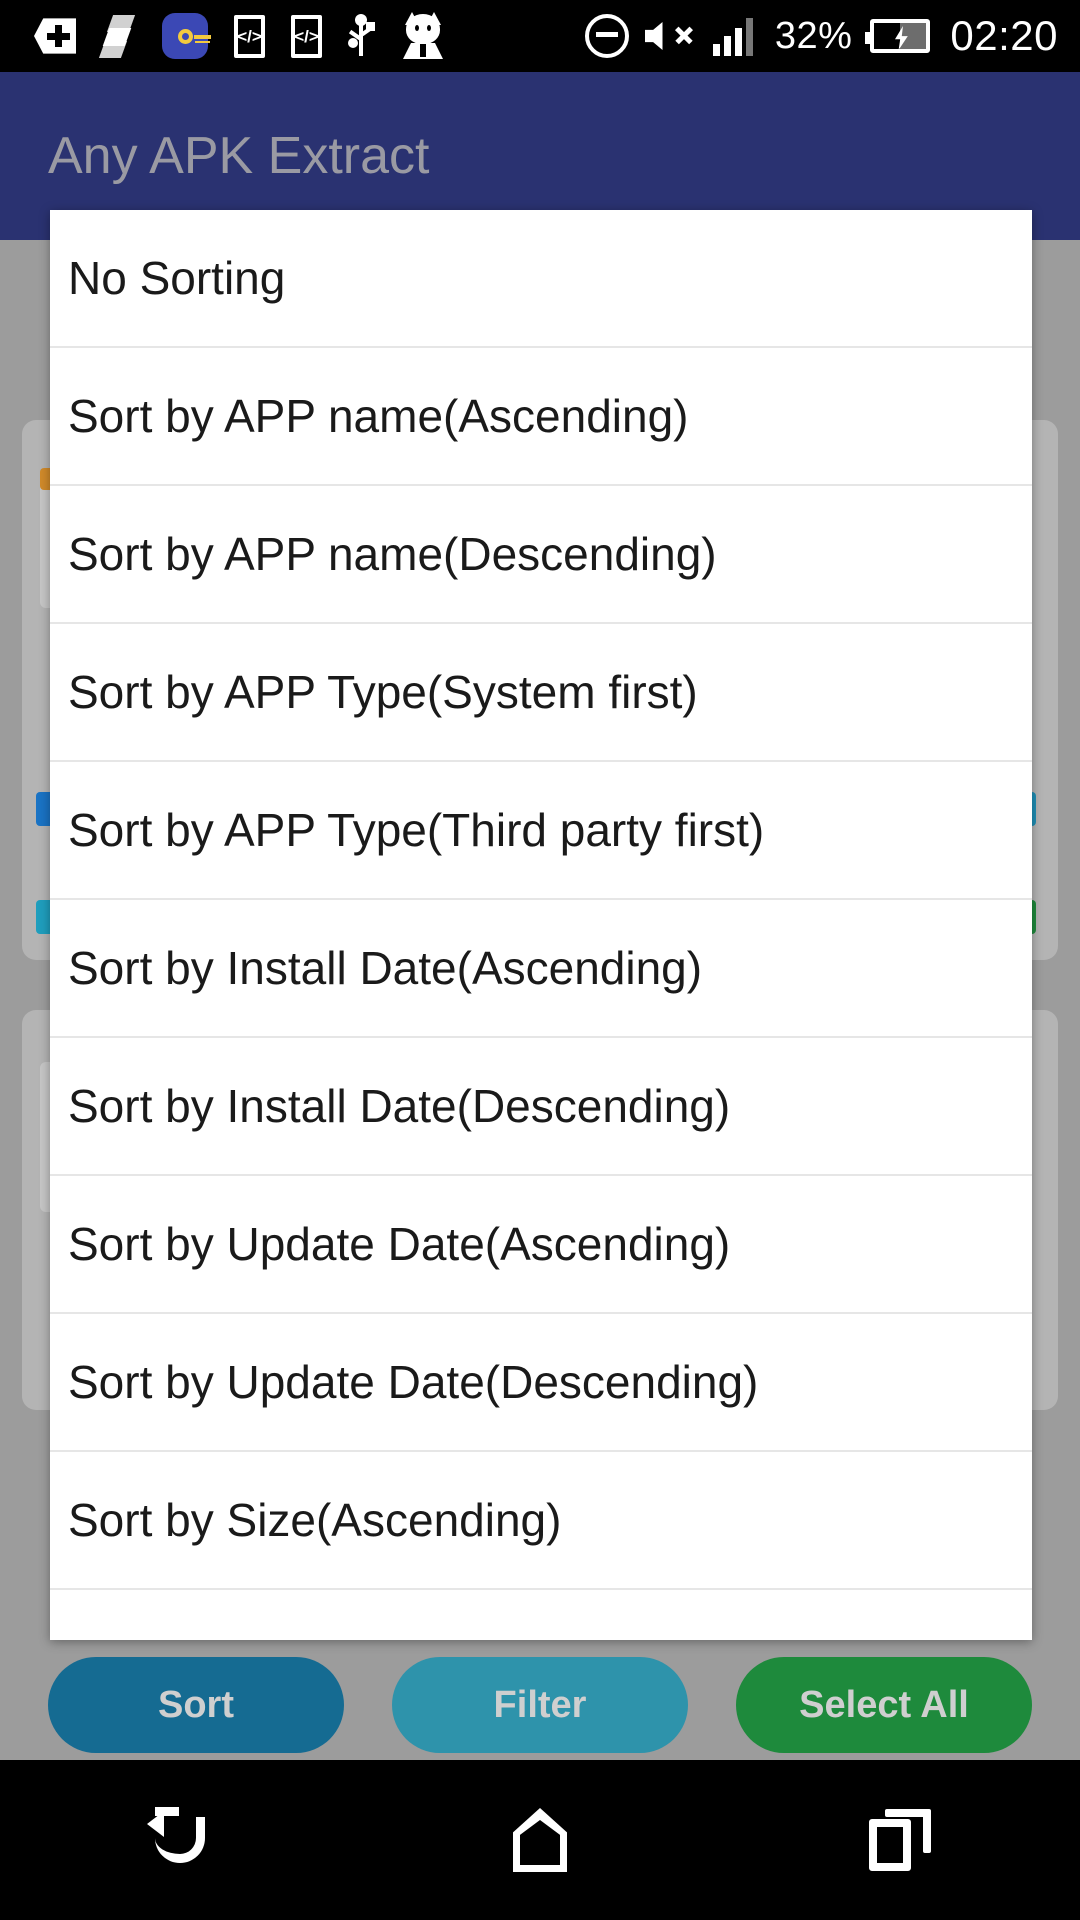 The width and height of the screenshot is (1080, 1920). What do you see at coordinates (813, 35) in the screenshot?
I see `battery-percent-label: 32%` at bounding box center [813, 35].